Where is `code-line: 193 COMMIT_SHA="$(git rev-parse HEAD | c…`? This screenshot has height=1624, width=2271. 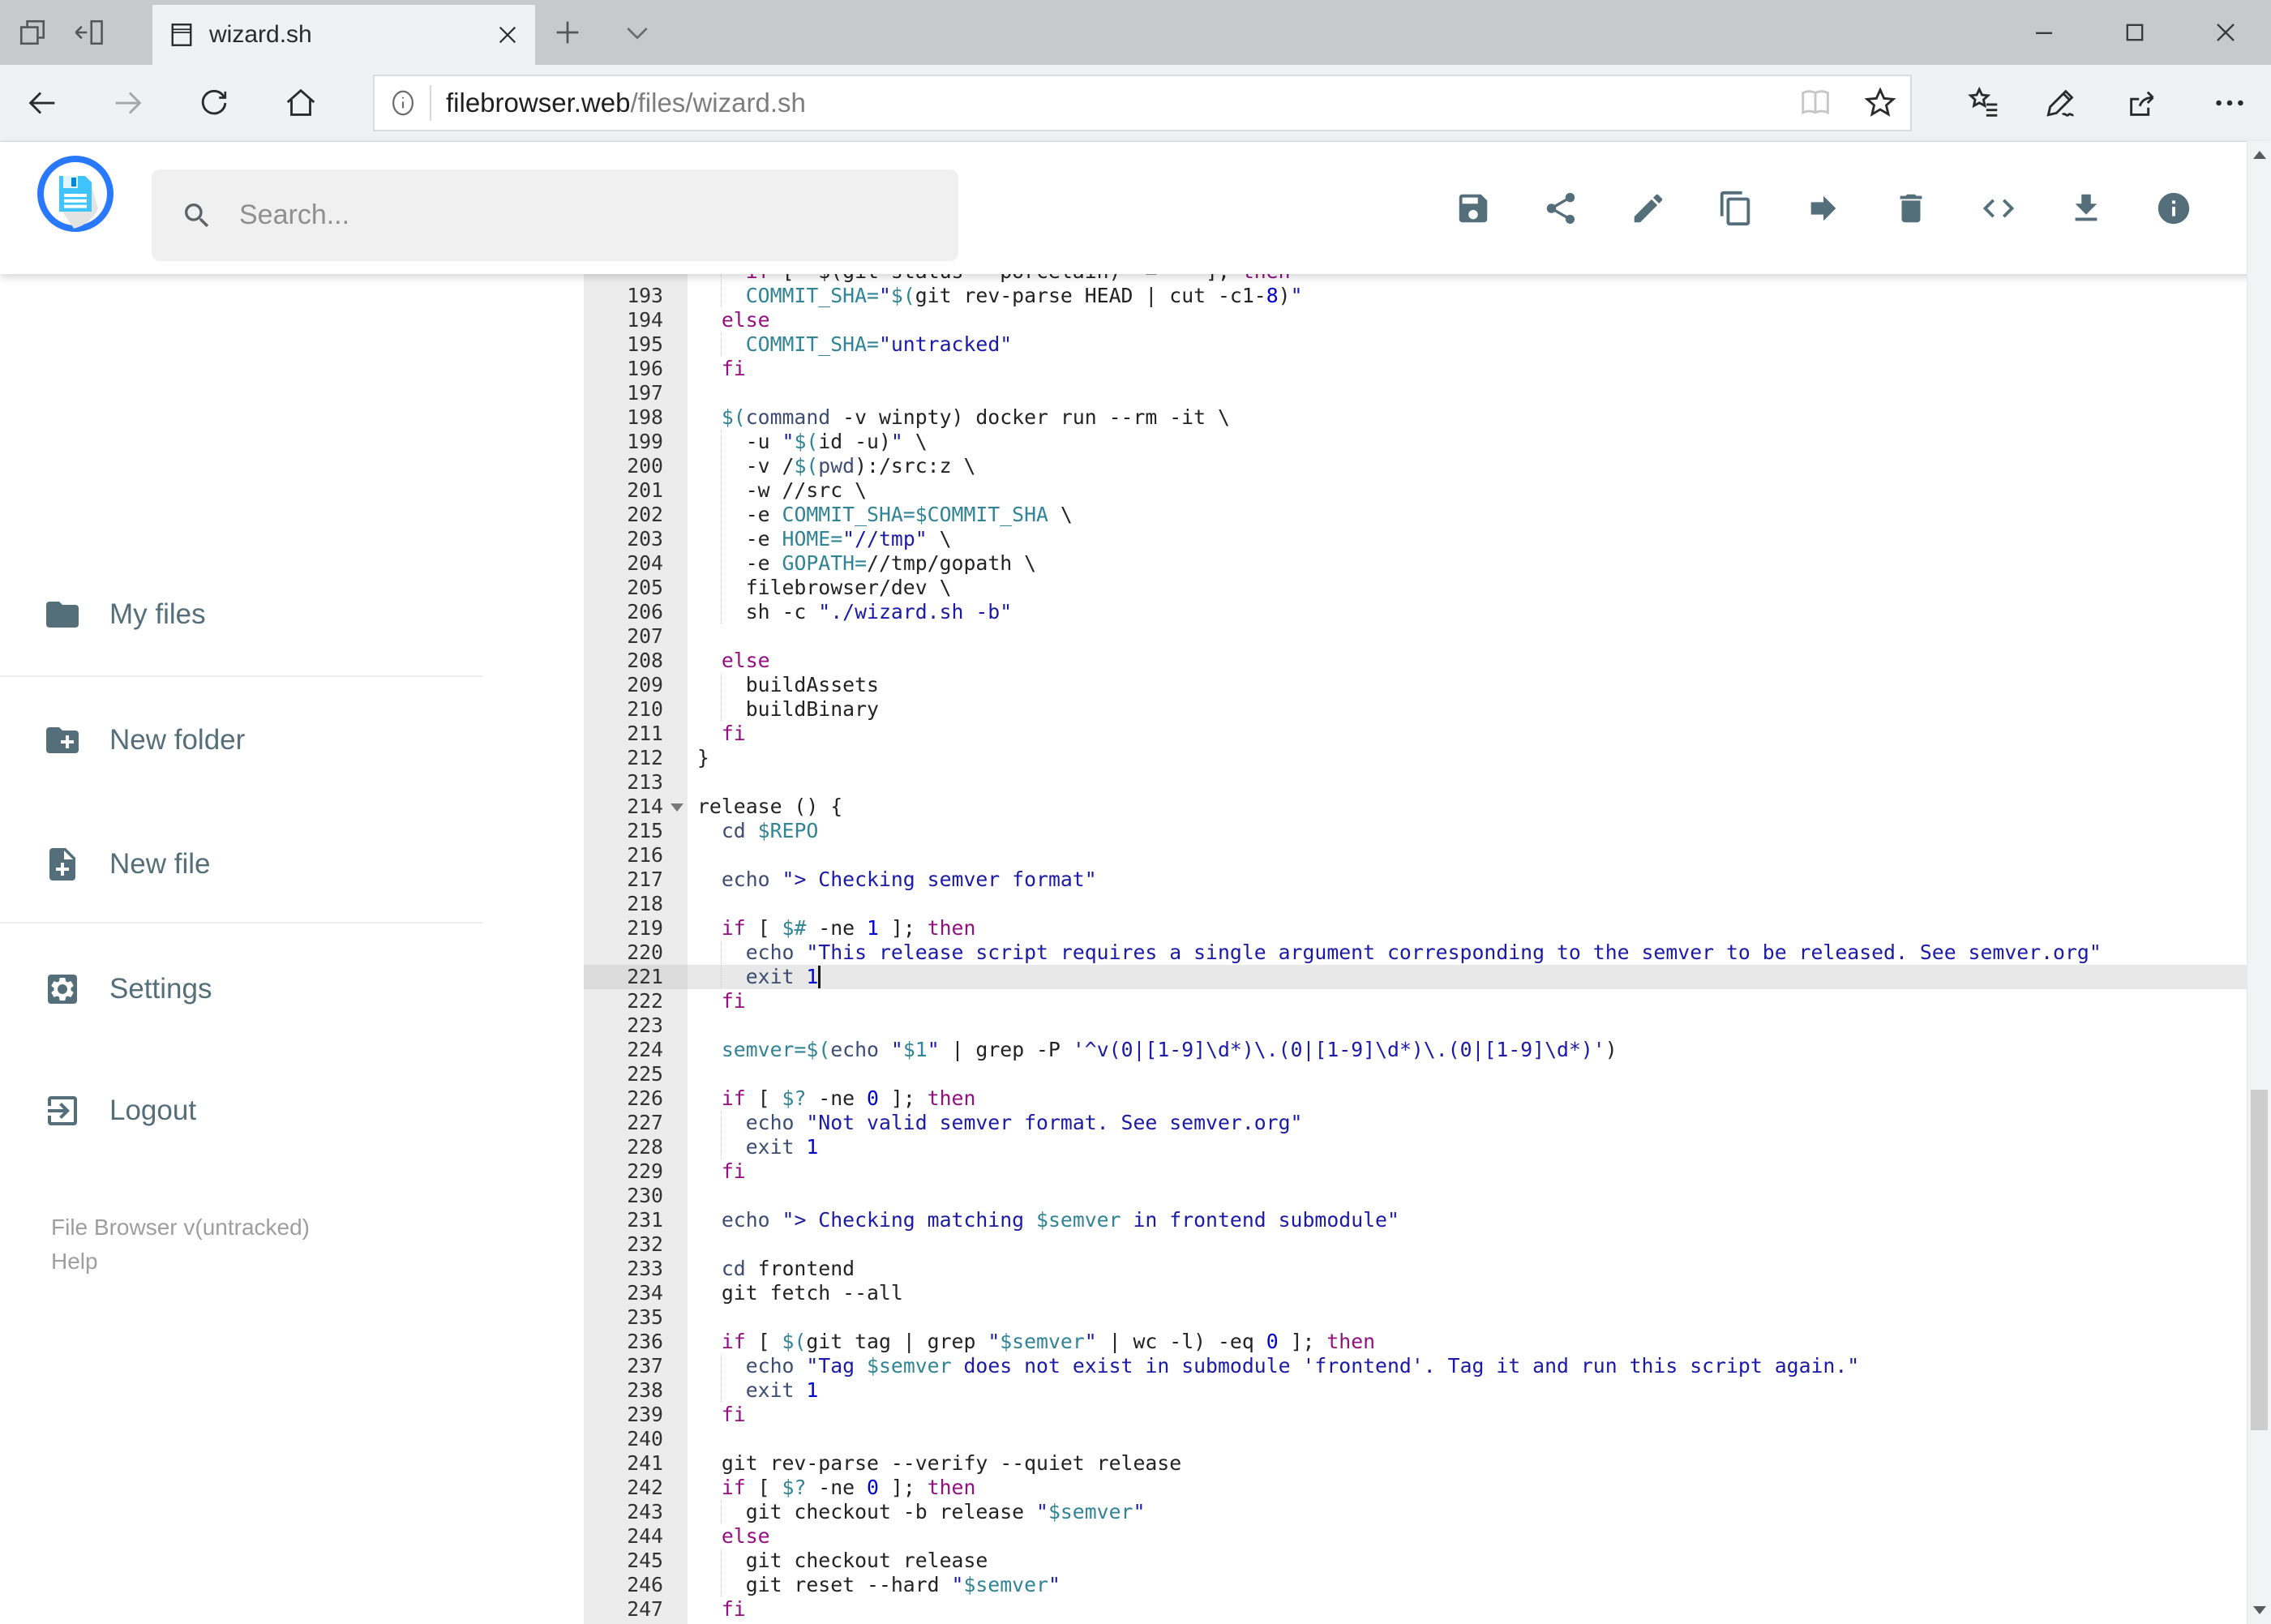
code-line: 193 COMMIT_SHA="$(git rev-parse HEAD | c… is located at coordinates (1416, 296).